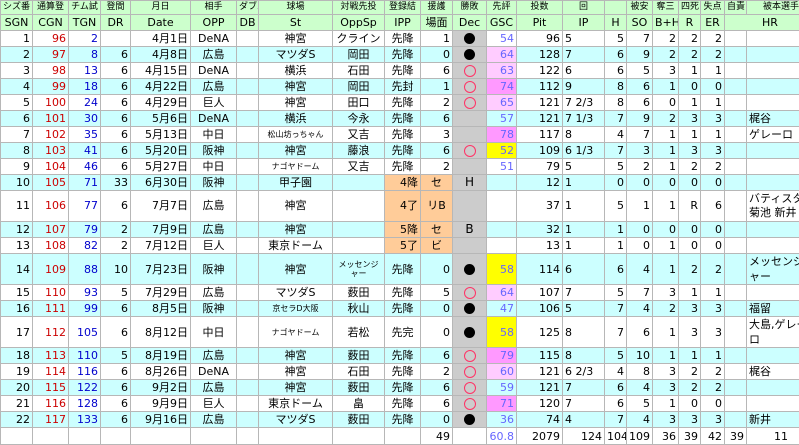 Image resolution: width=799 pixels, height=445 pixels. Describe the element at coordinates (616, 167) in the screenshot. I see `cell-h: 5` at that location.